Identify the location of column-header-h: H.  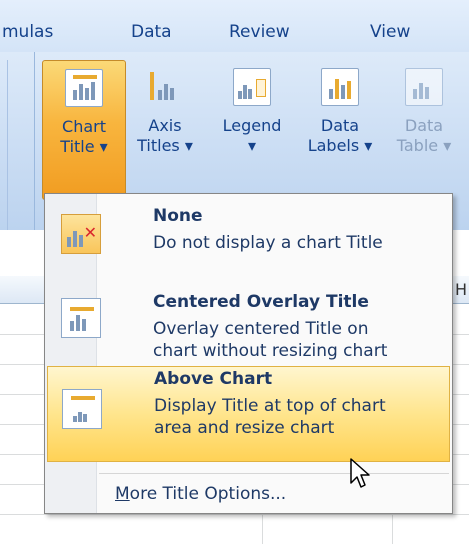
(461, 289).